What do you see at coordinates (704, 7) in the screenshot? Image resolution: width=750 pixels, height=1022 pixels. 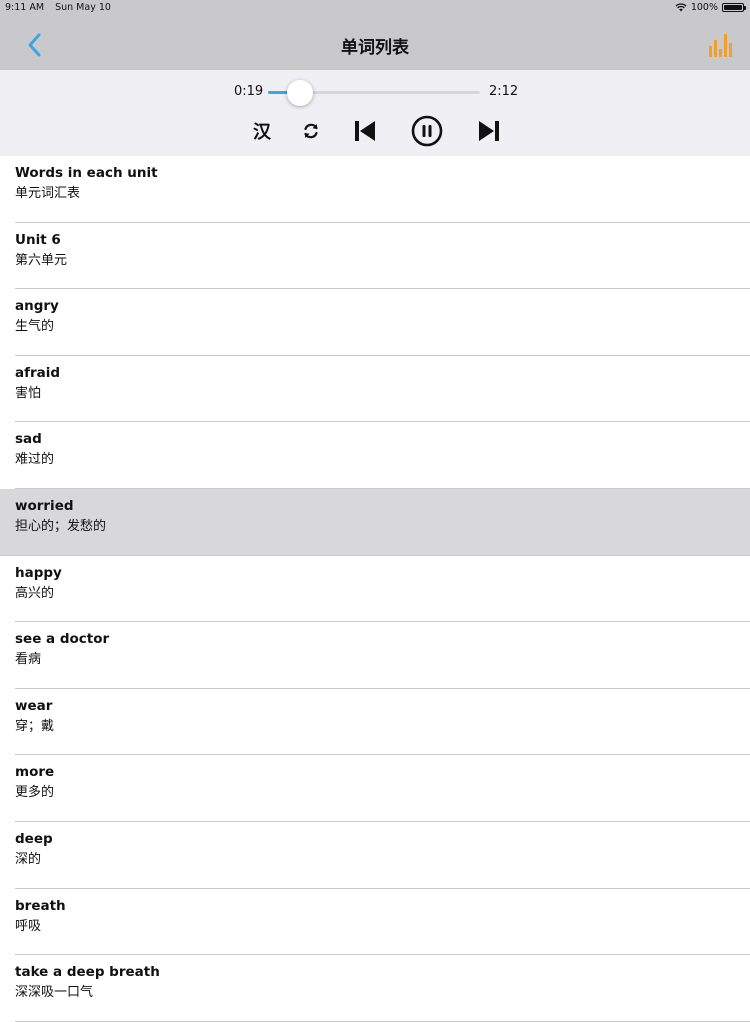 I see `battery-percent: 100%` at bounding box center [704, 7].